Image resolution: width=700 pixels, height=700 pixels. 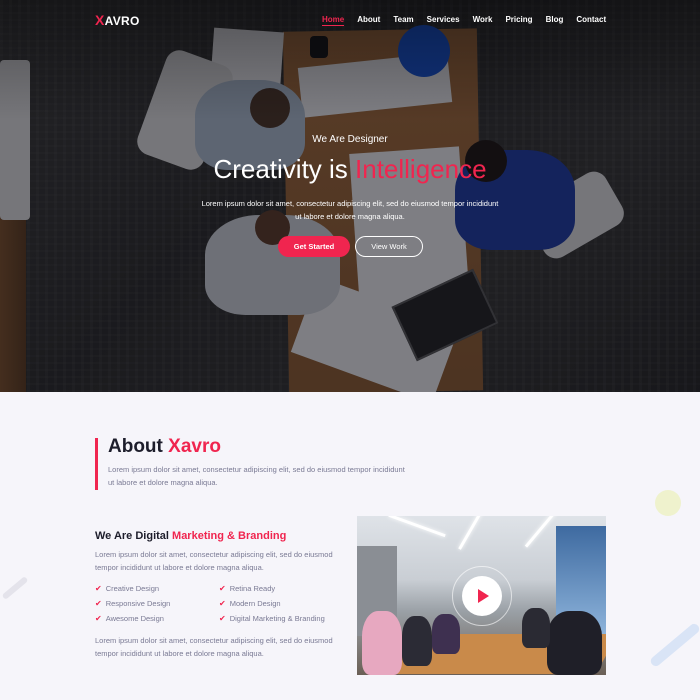 What do you see at coordinates (252, 588) in the screenshot?
I see `feature-label: Retina Ready` at bounding box center [252, 588].